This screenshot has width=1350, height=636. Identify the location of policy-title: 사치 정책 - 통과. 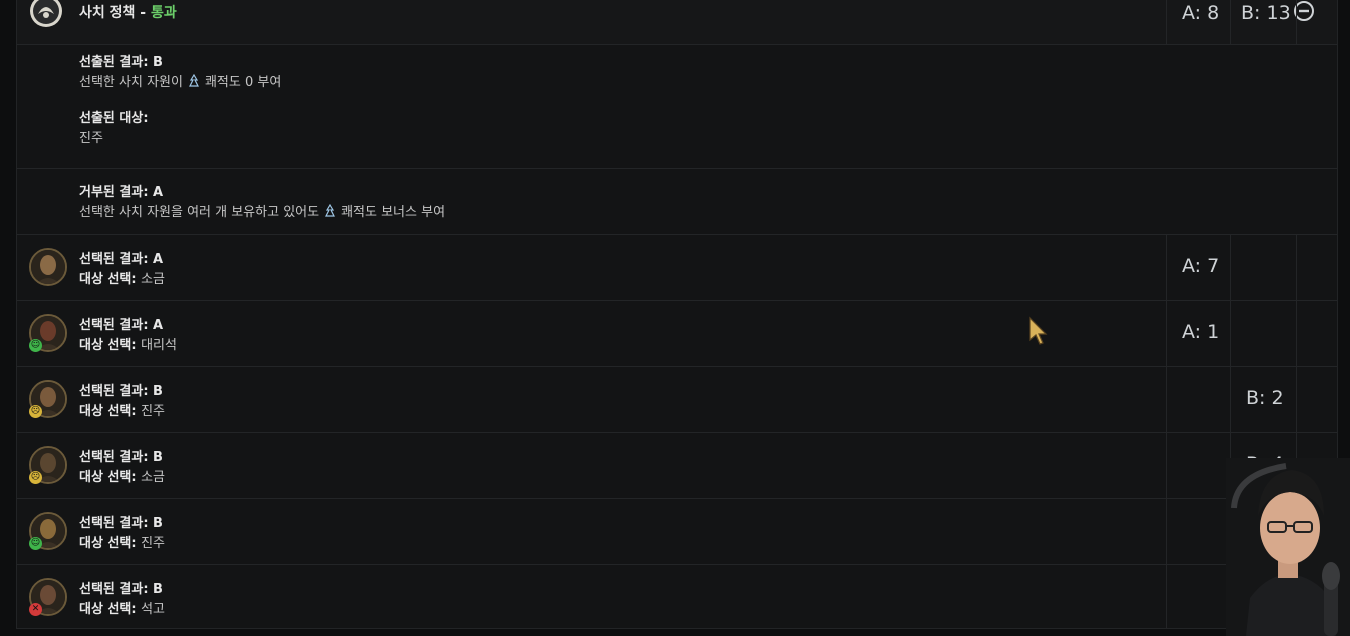
(128, 12).